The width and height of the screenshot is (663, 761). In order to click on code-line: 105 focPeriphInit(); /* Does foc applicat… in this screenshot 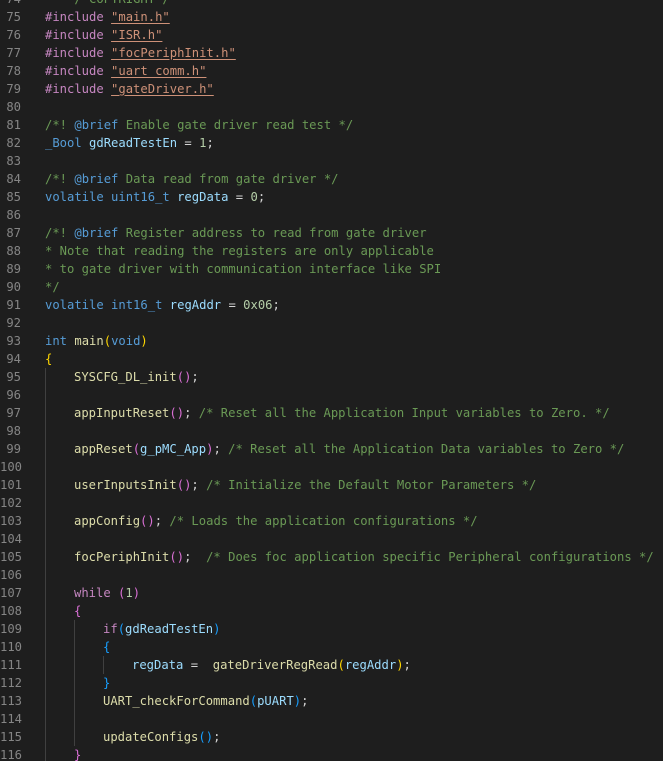, I will do `click(331, 557)`.